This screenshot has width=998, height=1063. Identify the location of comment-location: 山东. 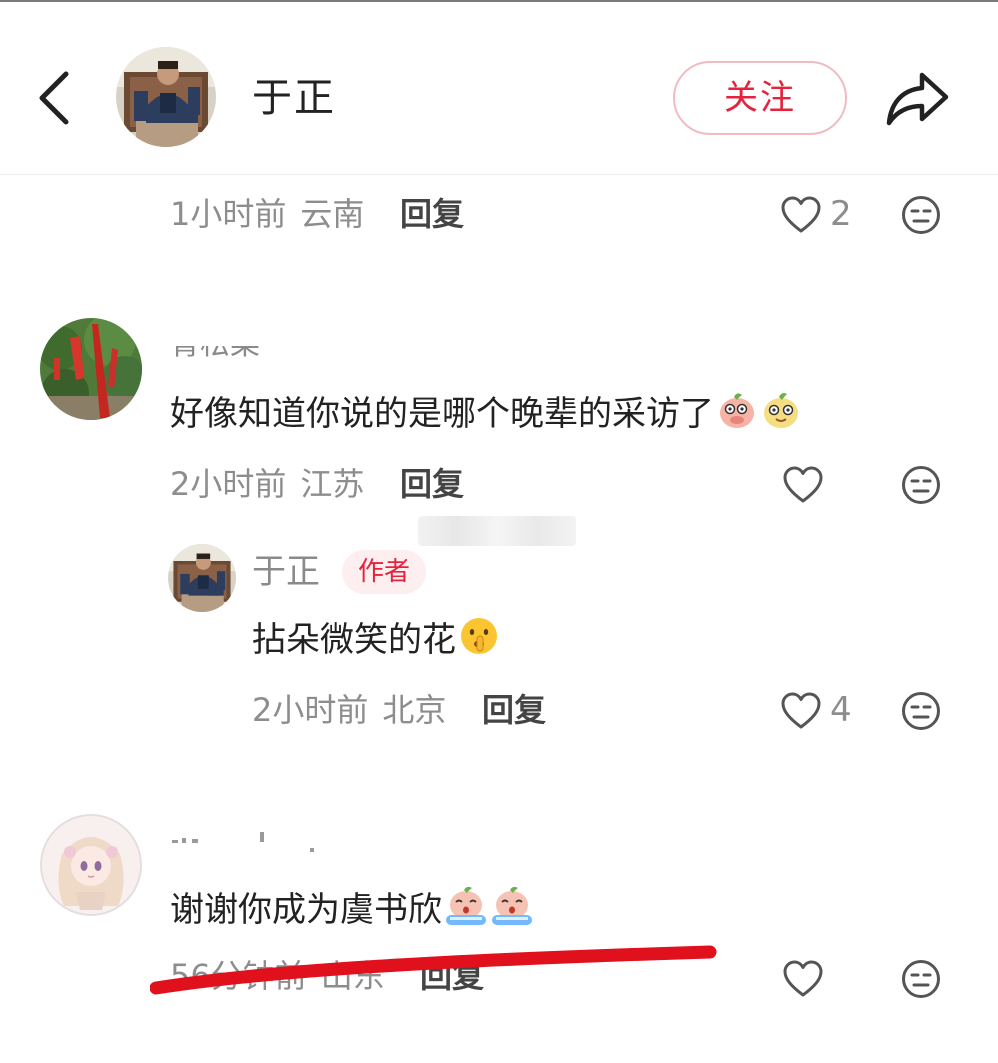
(352, 976).